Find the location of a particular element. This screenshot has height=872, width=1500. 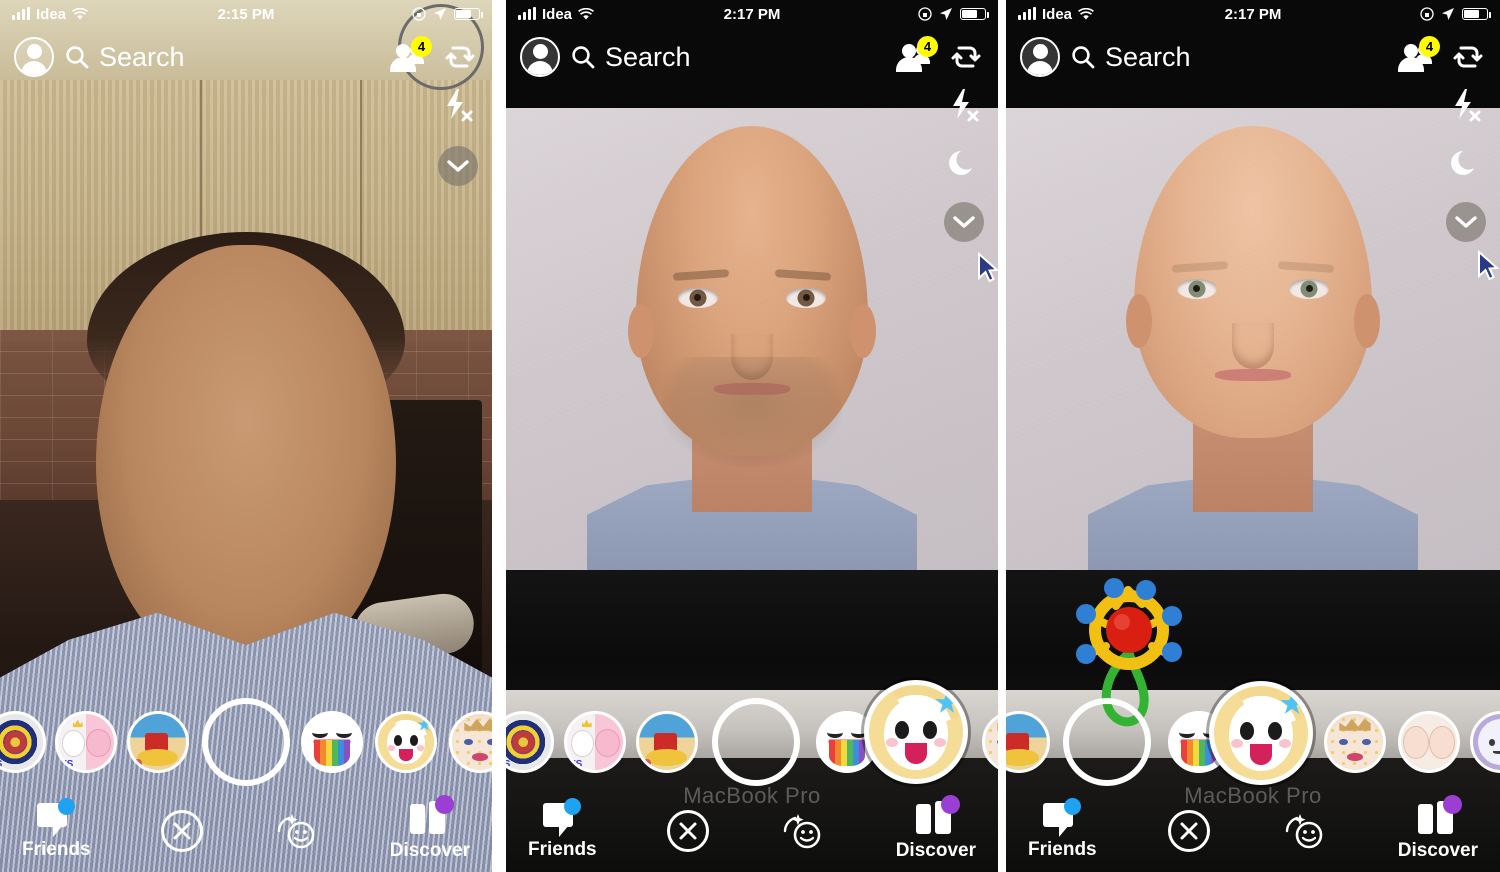

location-arrow-icon is located at coordinates (440, 14).